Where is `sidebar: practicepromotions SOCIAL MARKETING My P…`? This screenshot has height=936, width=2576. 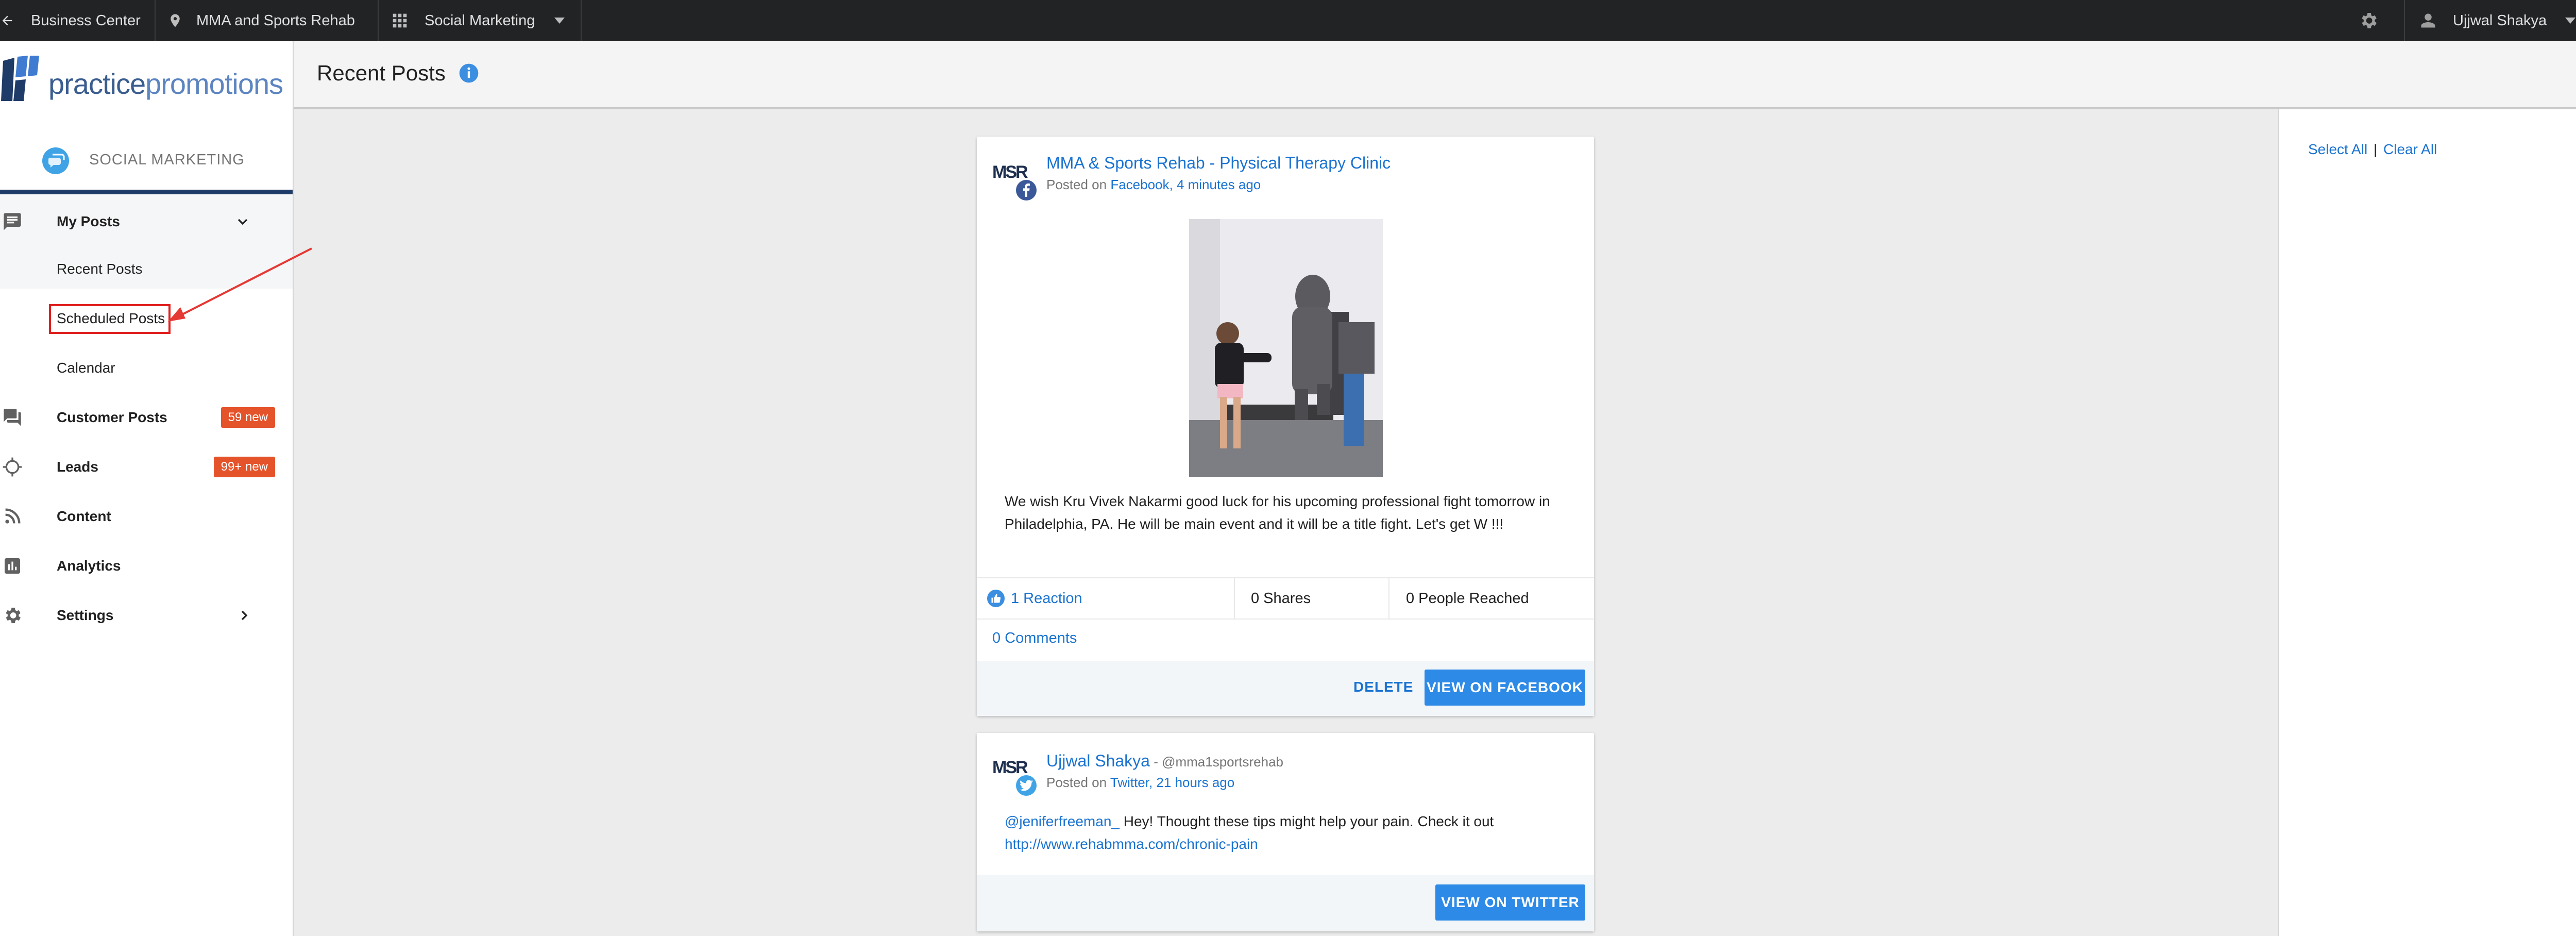 sidebar: practicepromotions SOCIAL MARKETING My P… is located at coordinates (147, 488).